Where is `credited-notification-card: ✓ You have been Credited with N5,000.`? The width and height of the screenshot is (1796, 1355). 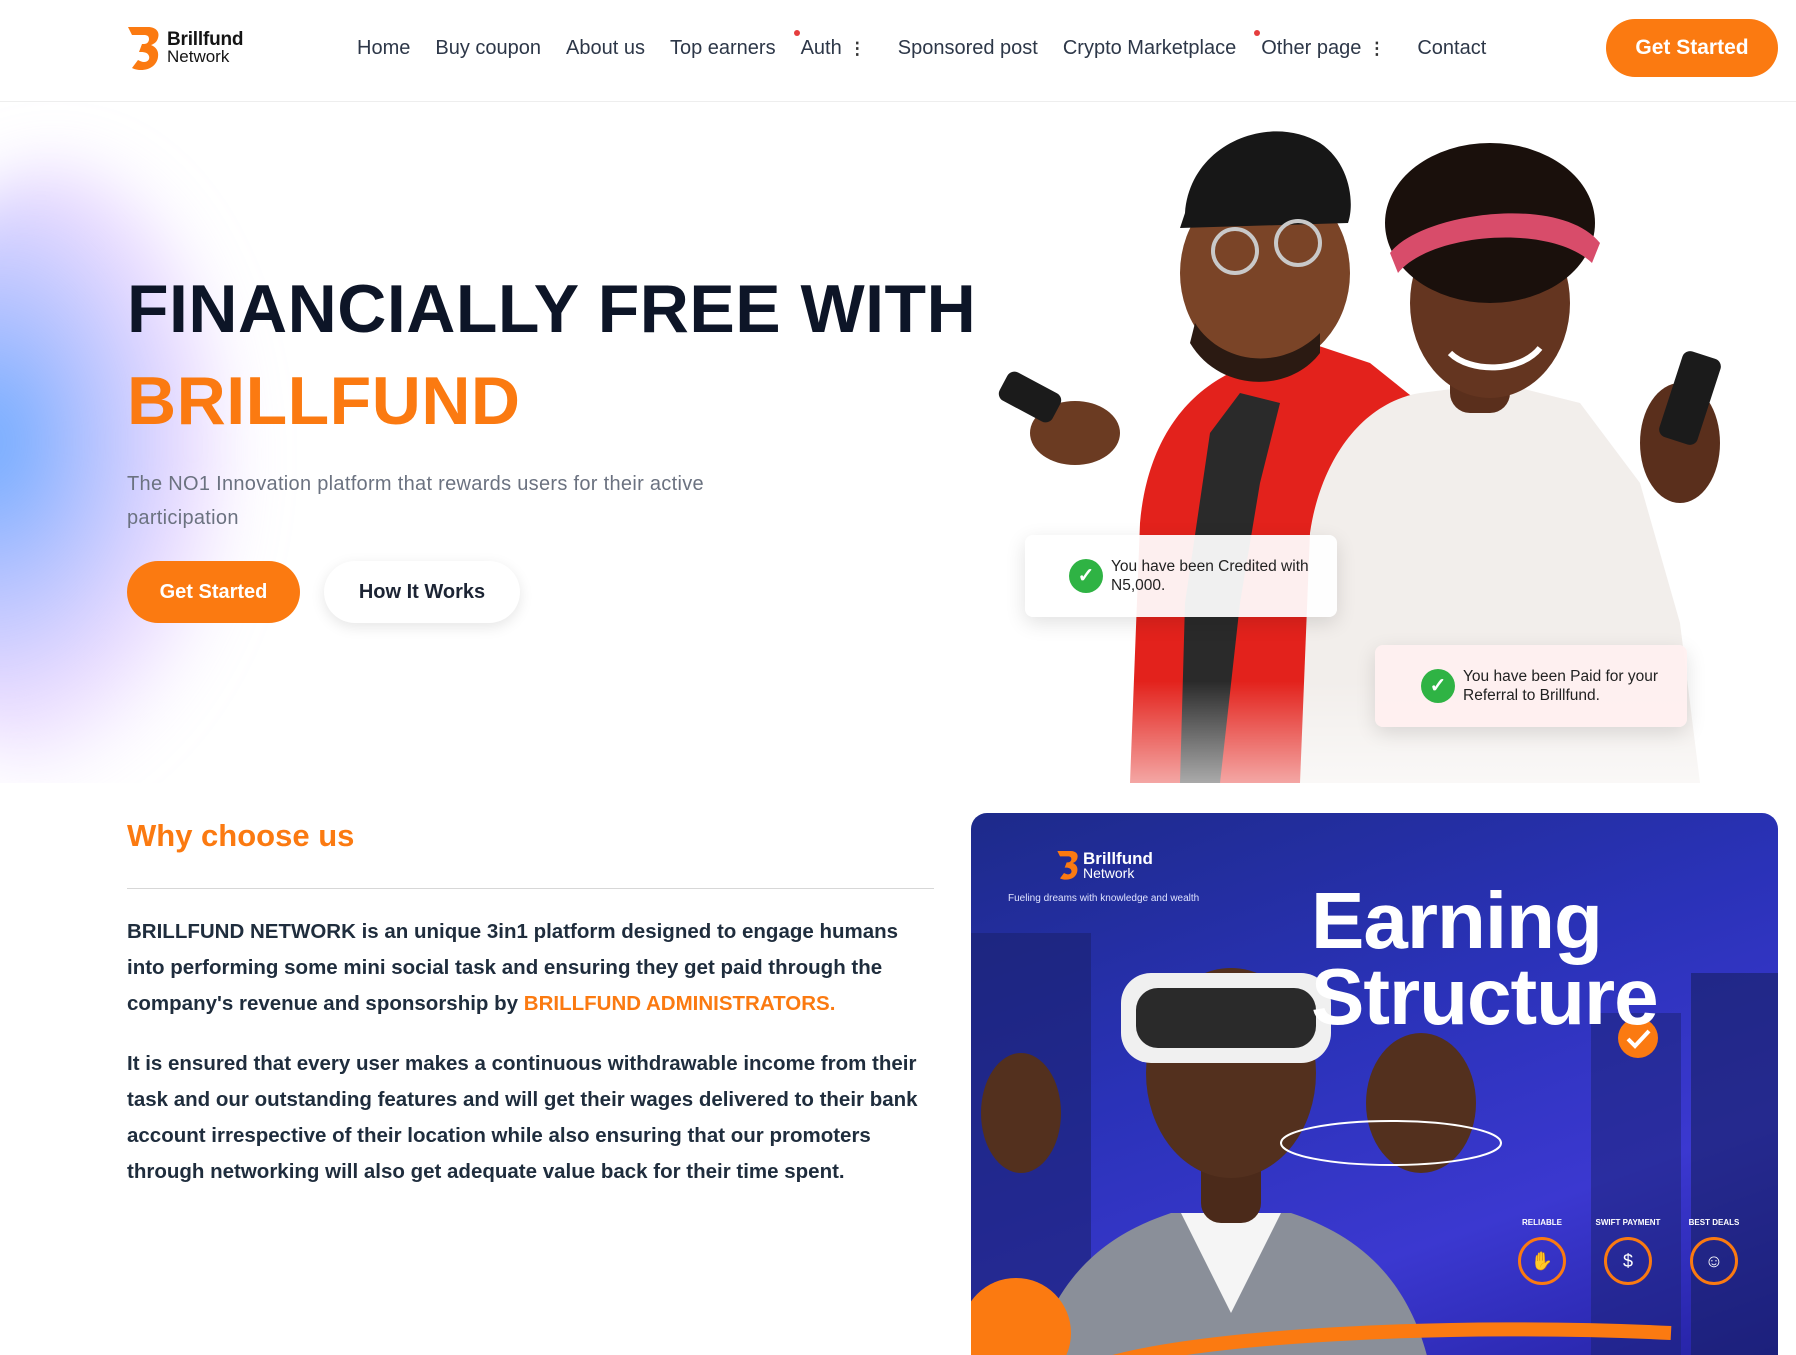
credited-notification-card: ✓ You have been Credited with N5,000. is located at coordinates (1181, 576).